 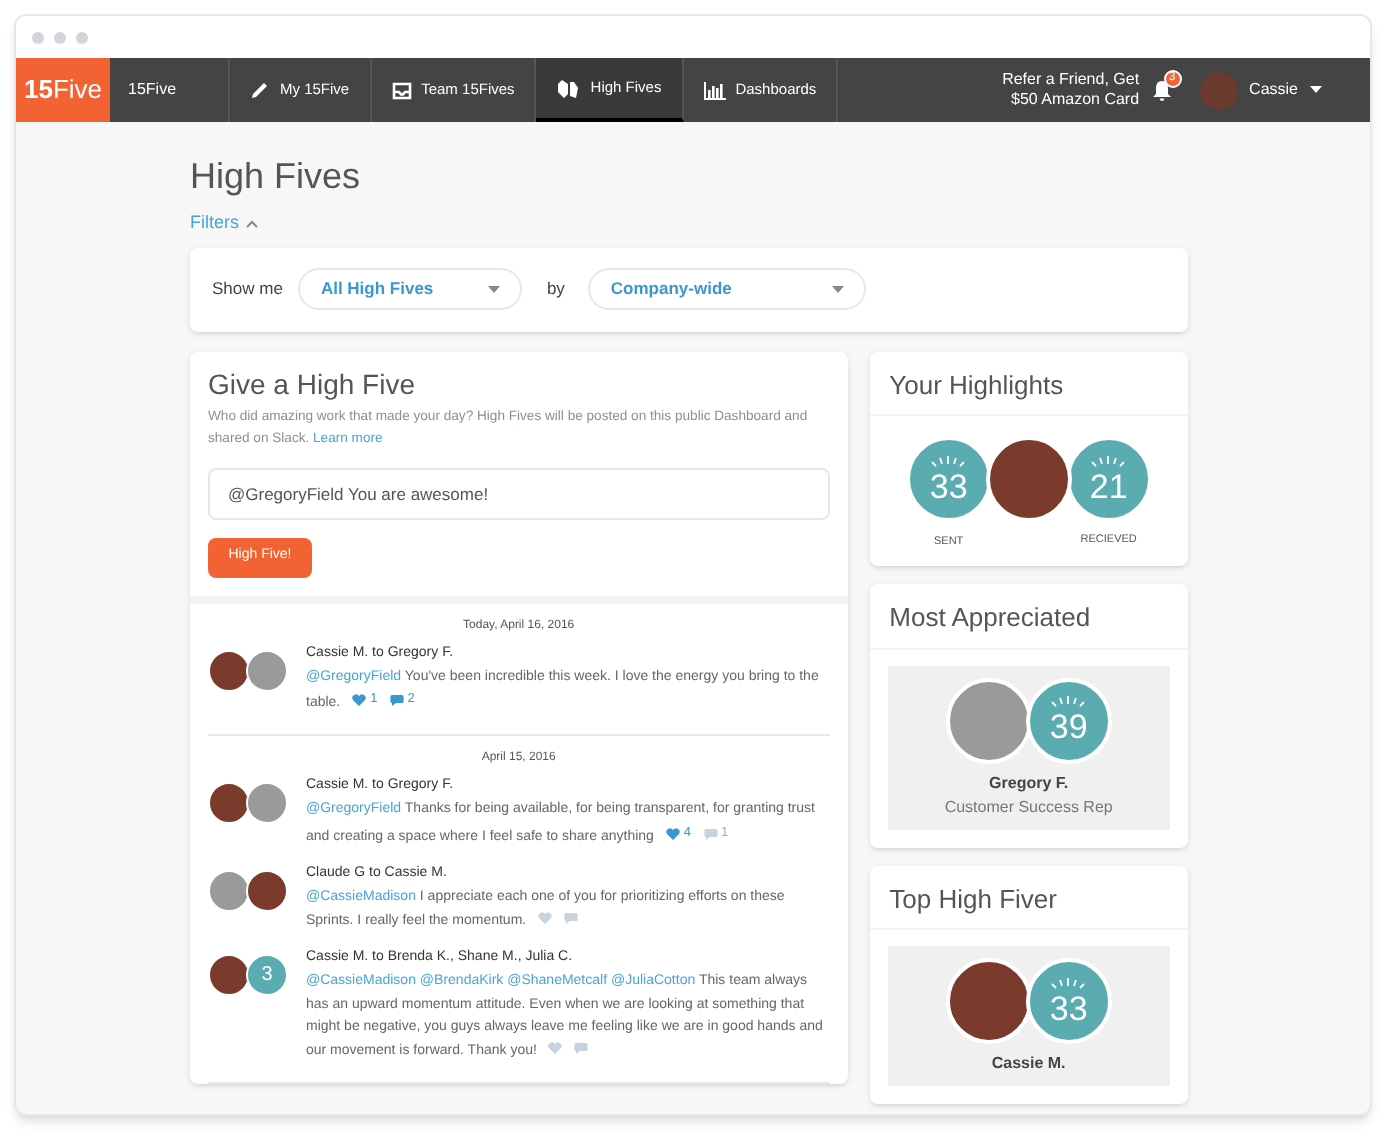 I want to click on bar-chart-icon, so click(x=714, y=90).